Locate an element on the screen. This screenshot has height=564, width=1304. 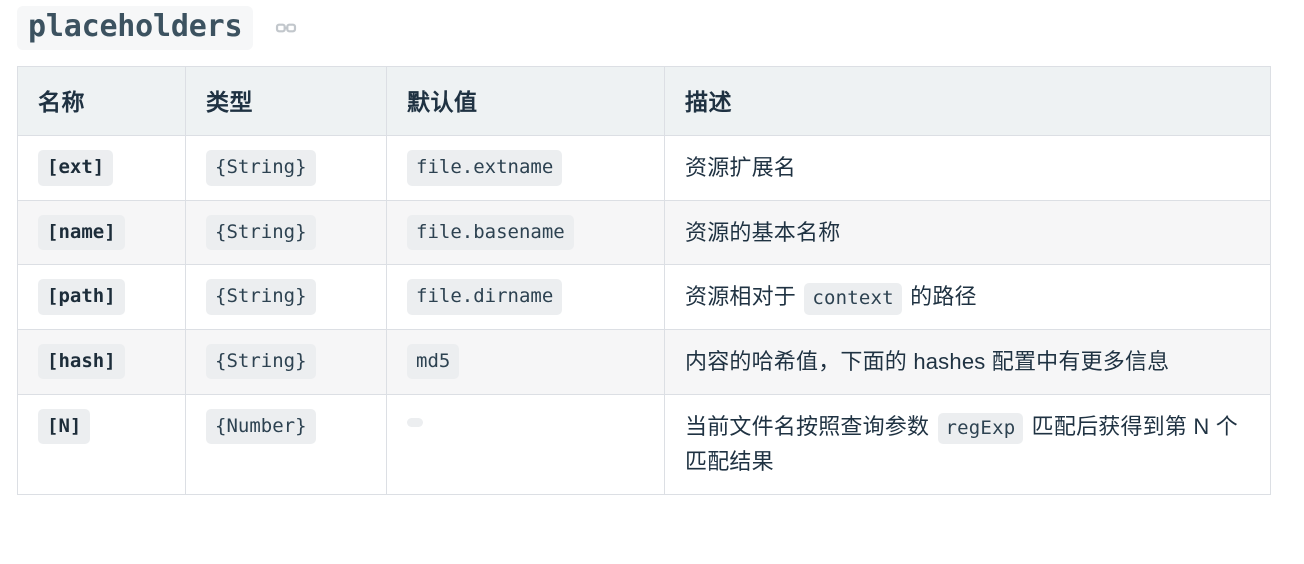
cell-placeholder-default-code: file.extname is located at coordinates (485, 168).